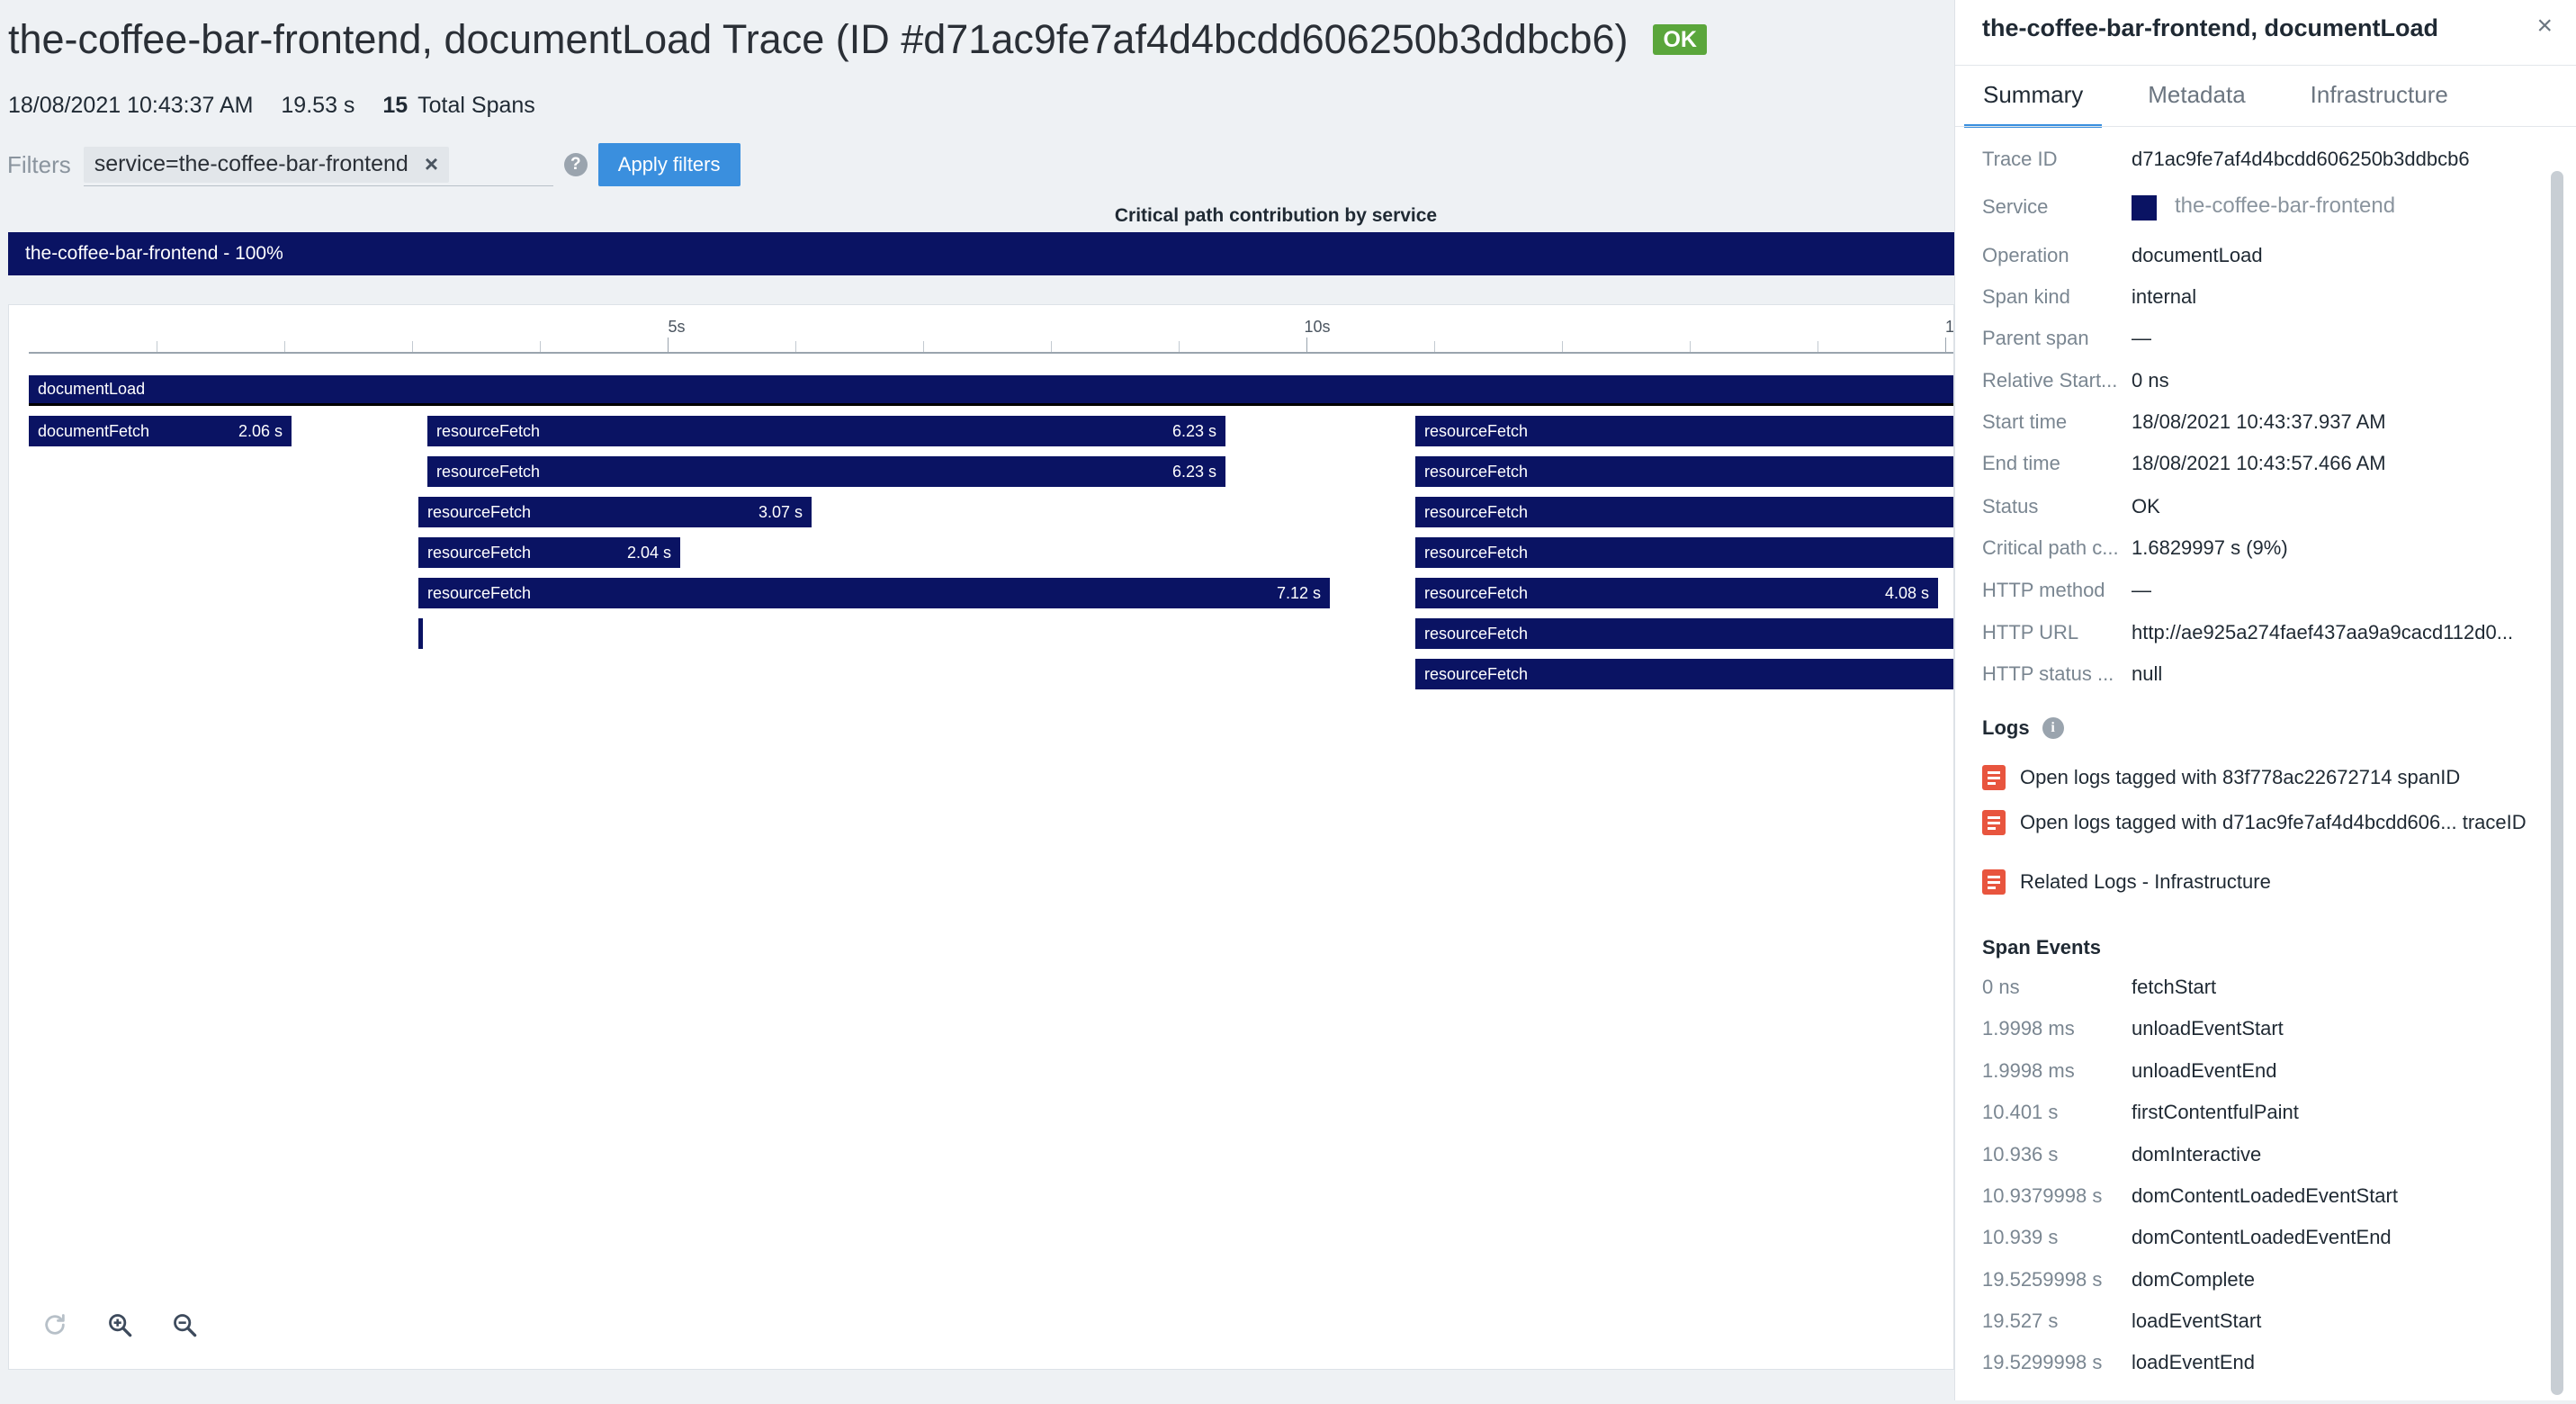 The image size is (2576, 1404). Describe the element at coordinates (2205, 1071) in the screenshot. I see `event-name: unloadEventEnd` at that location.